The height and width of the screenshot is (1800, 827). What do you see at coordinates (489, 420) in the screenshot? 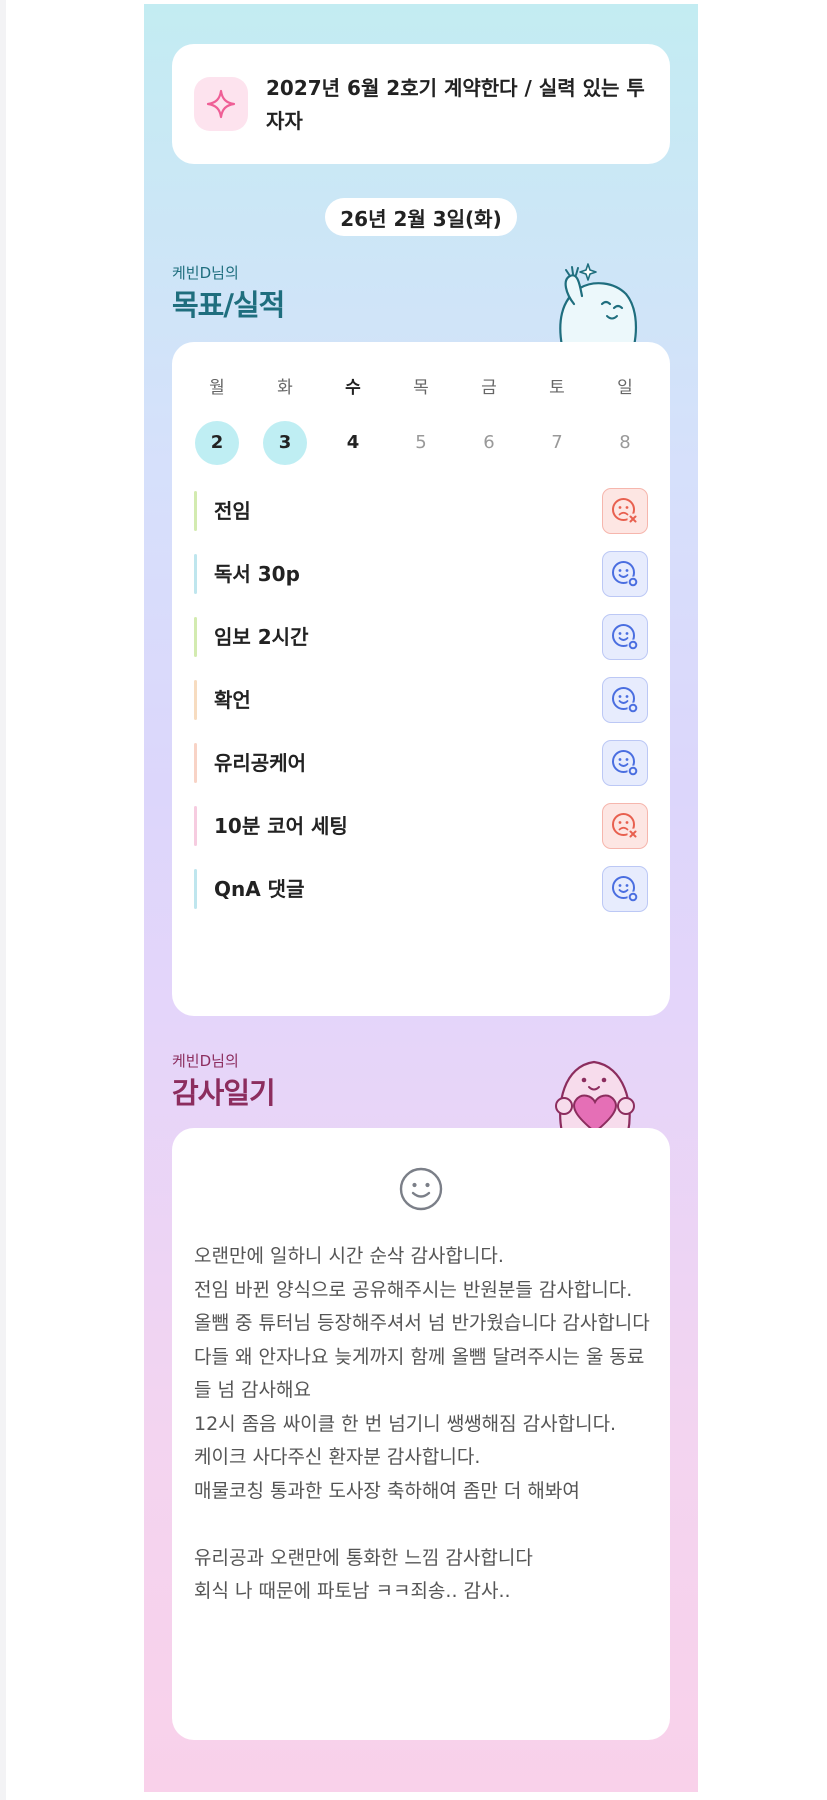
I see `day-column: 금 6` at bounding box center [489, 420].